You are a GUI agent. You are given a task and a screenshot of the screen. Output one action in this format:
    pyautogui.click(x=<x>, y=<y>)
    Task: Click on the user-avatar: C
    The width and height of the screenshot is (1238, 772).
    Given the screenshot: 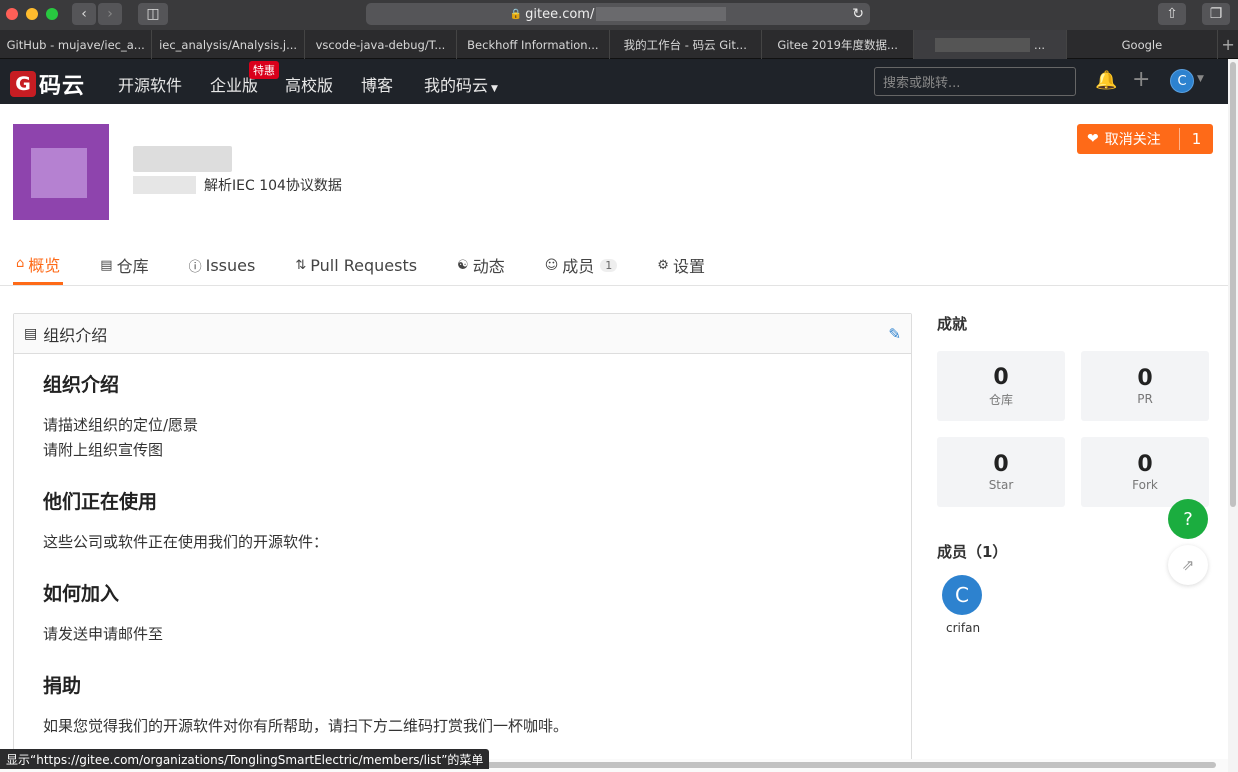 What is the action you would take?
    pyautogui.click(x=1182, y=81)
    